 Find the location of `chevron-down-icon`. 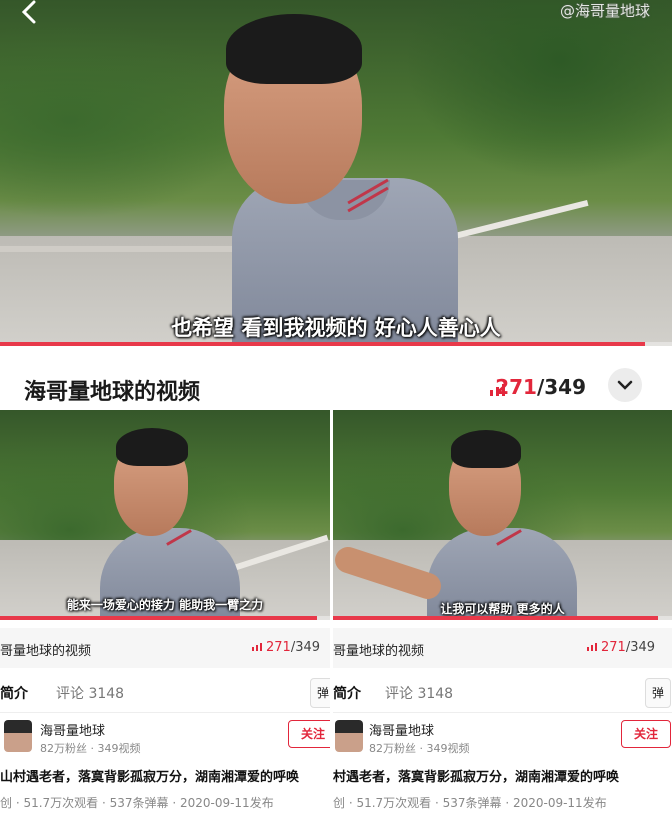

chevron-down-icon is located at coordinates (625, 385).